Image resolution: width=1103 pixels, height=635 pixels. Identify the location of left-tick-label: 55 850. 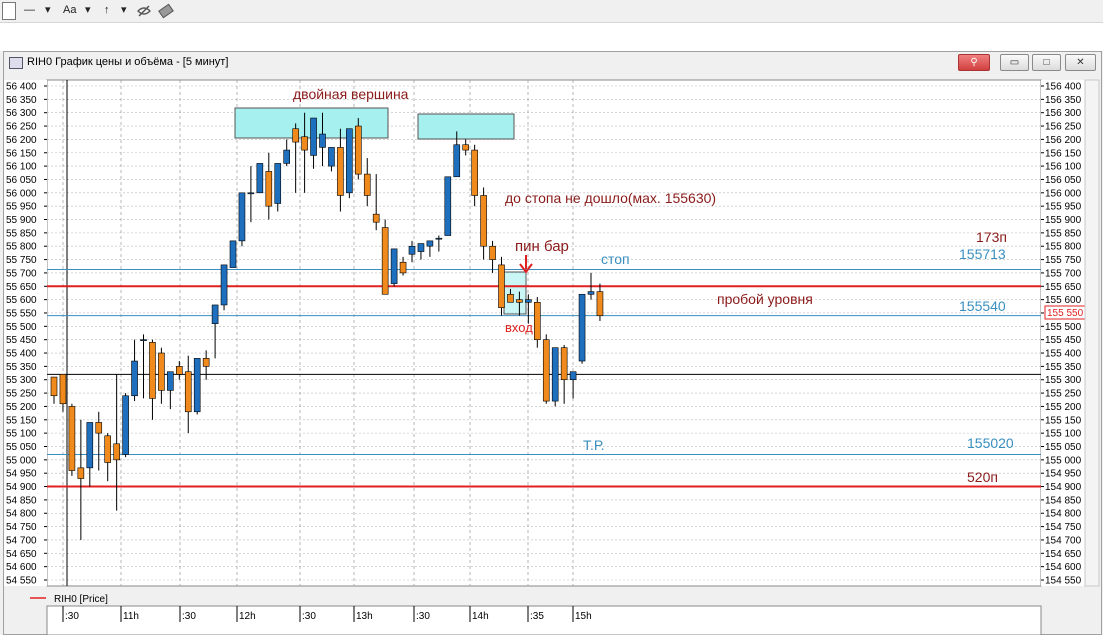
(21, 233).